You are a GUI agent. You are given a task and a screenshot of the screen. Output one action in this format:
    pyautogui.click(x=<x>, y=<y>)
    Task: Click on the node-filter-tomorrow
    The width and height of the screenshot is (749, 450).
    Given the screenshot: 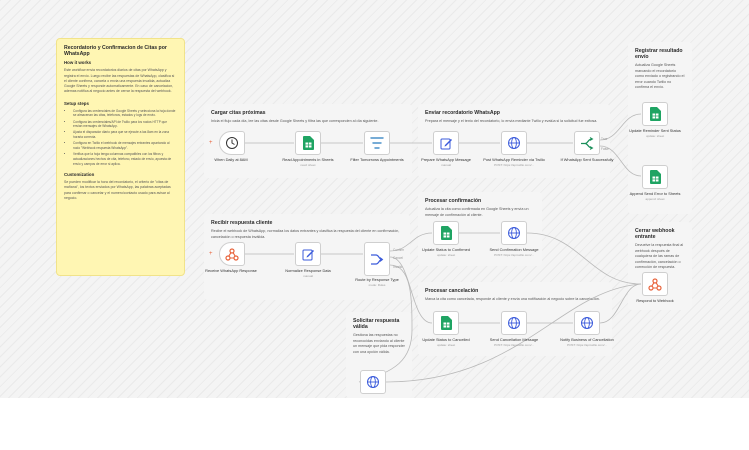 What is the action you would take?
    pyautogui.click(x=377, y=143)
    